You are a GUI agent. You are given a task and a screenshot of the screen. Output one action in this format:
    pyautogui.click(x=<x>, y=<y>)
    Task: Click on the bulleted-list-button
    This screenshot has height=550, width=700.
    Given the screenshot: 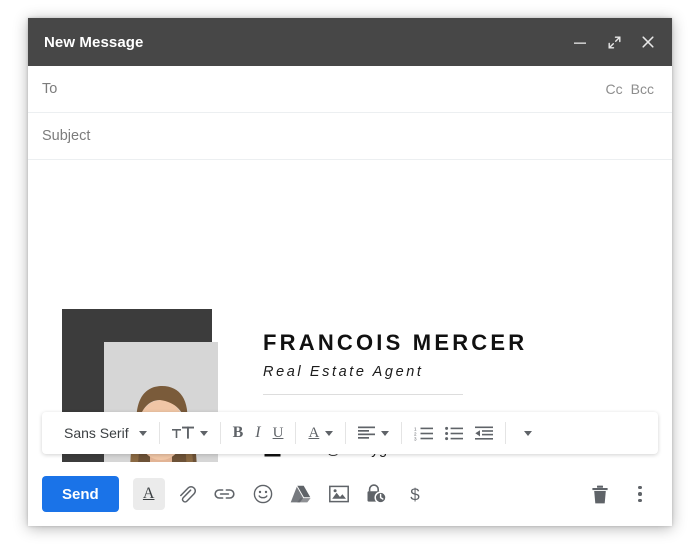 What is the action you would take?
    pyautogui.click(x=454, y=433)
    